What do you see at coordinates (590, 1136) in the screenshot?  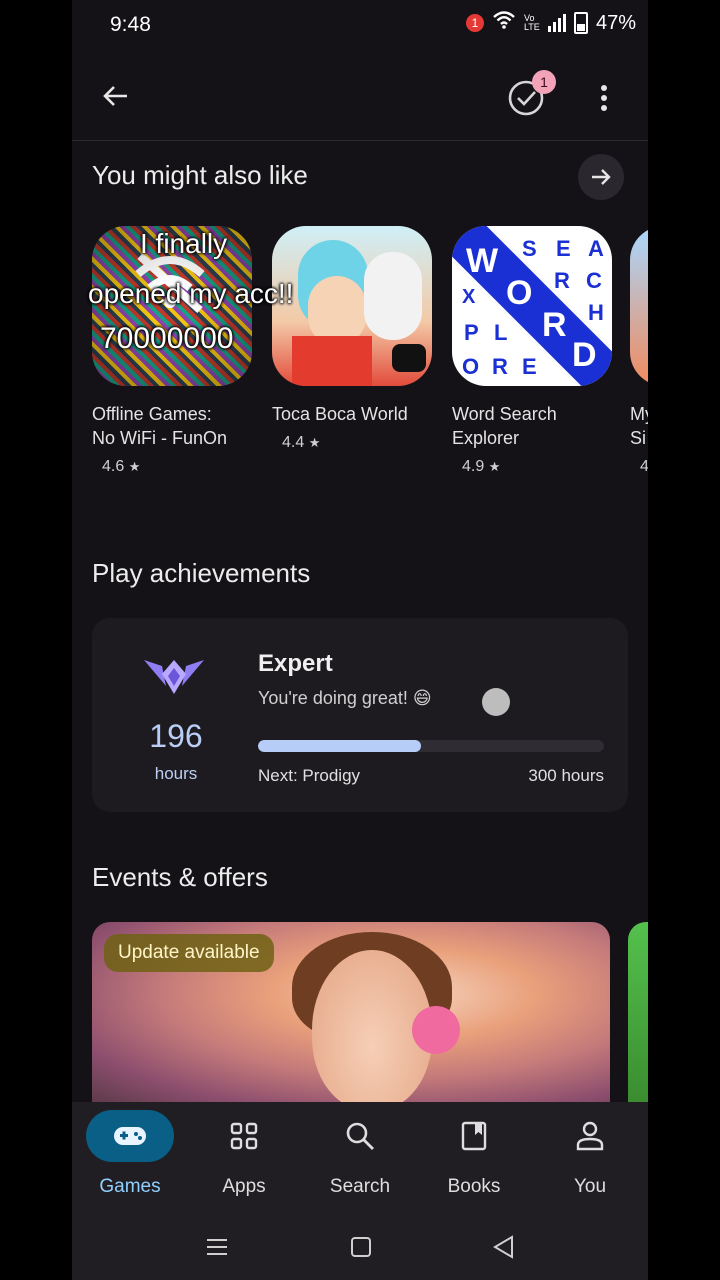 I see `person-icon` at bounding box center [590, 1136].